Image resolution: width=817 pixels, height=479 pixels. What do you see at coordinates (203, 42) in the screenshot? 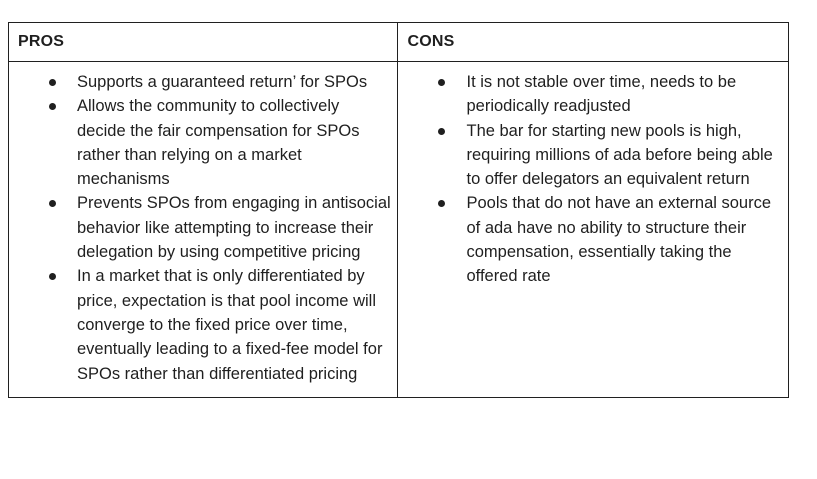
I see `pros-header: PROS` at bounding box center [203, 42].